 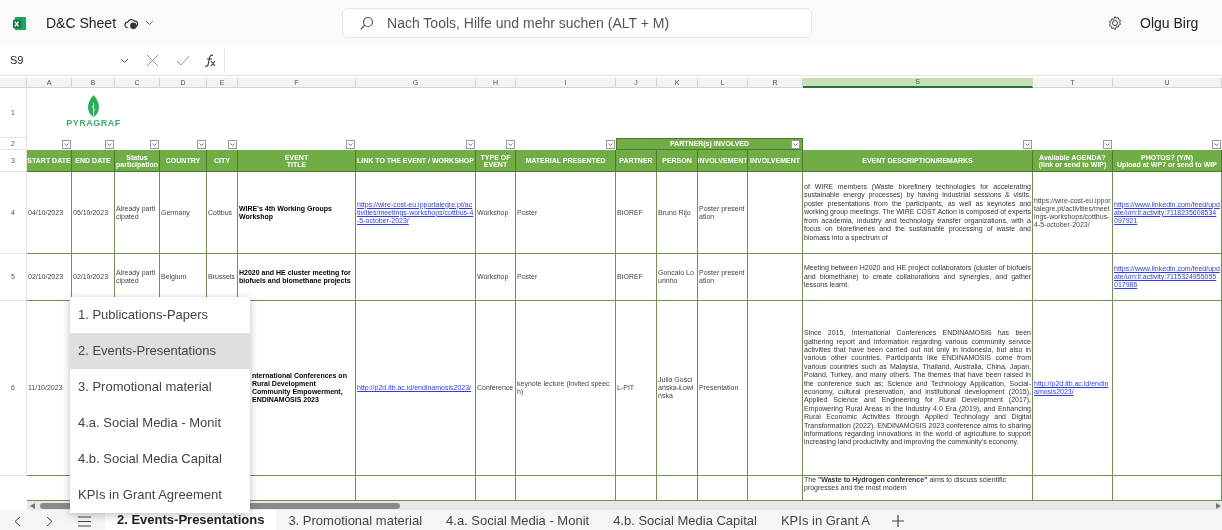 What do you see at coordinates (17, 61) in the screenshot?
I see `cell-reference: S9` at bounding box center [17, 61].